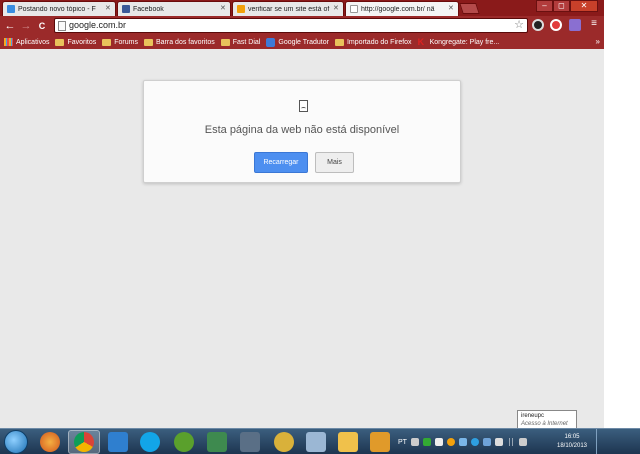 The image size is (640, 454). I want to click on extension-red-icon, so click(556, 25).